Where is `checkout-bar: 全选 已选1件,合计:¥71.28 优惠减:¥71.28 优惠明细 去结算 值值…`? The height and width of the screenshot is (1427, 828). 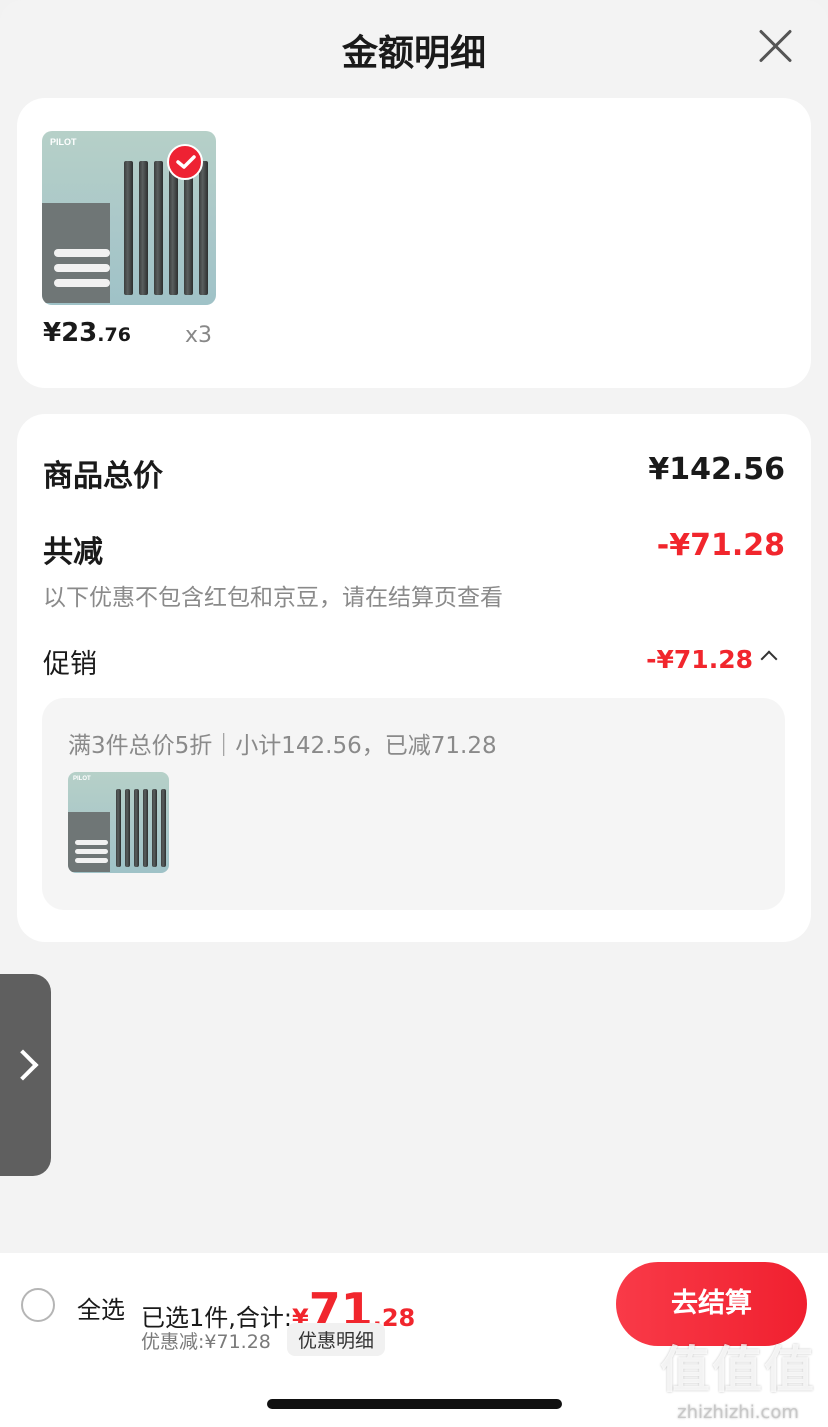
checkout-bar: 全选 已选1件,合计:¥71.28 优惠减:¥71.28 优惠明细 去结算 值值… is located at coordinates (414, 1340).